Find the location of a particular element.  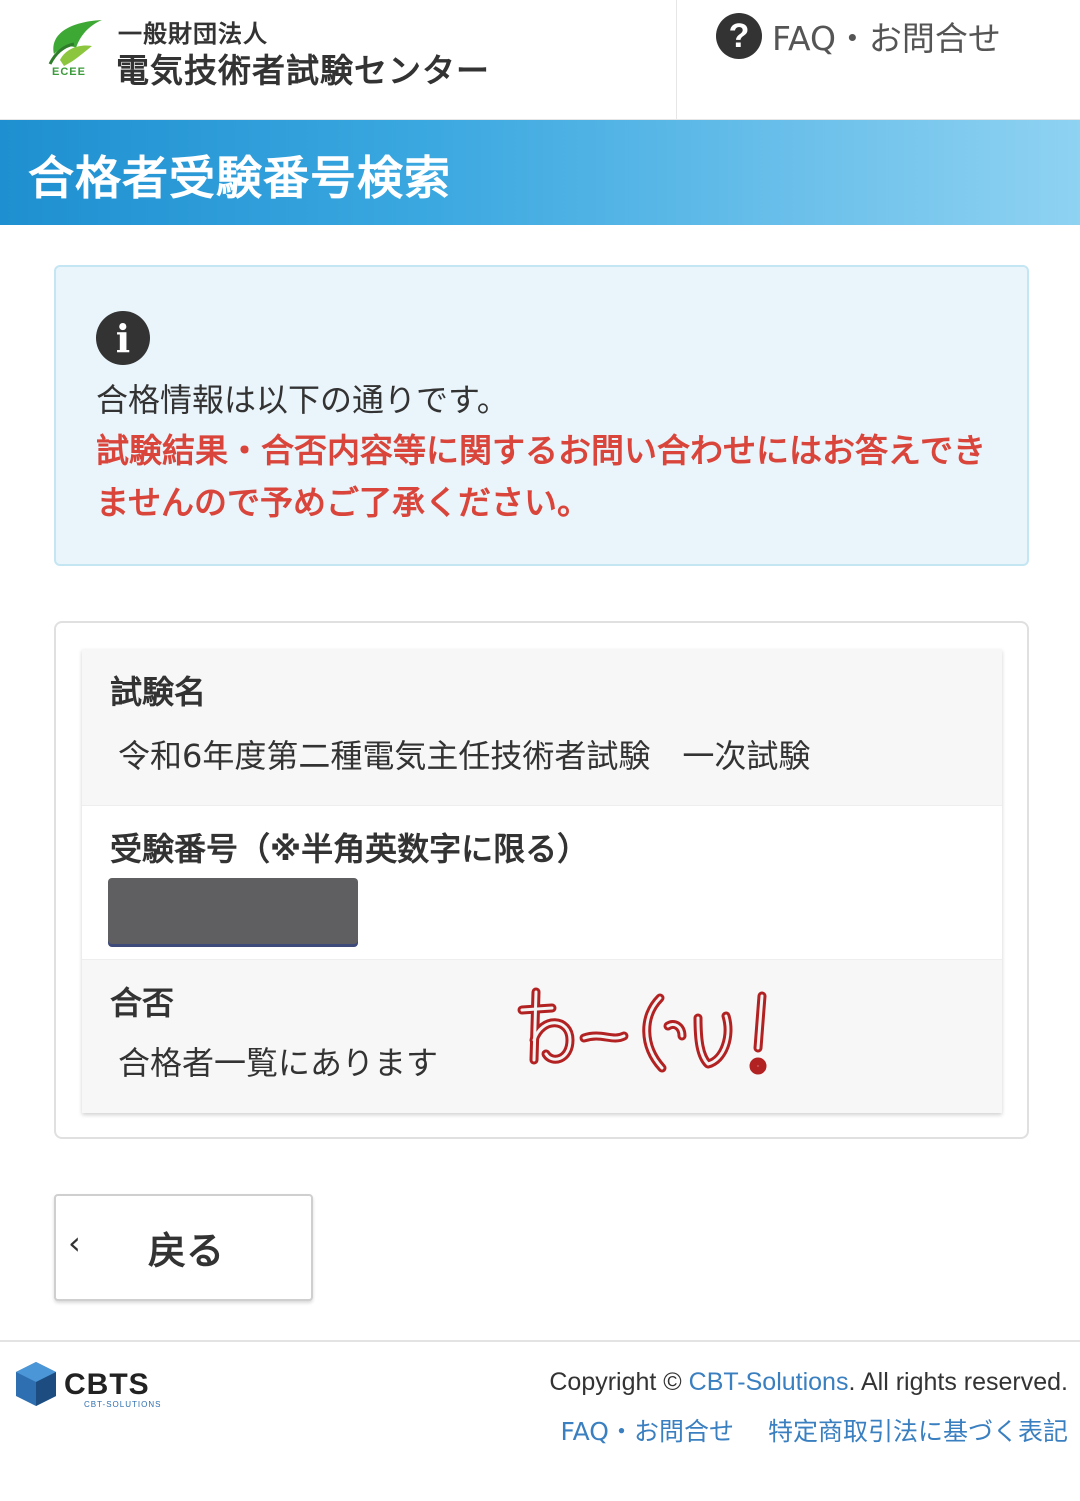

redacted-exam-number is located at coordinates (233, 911).